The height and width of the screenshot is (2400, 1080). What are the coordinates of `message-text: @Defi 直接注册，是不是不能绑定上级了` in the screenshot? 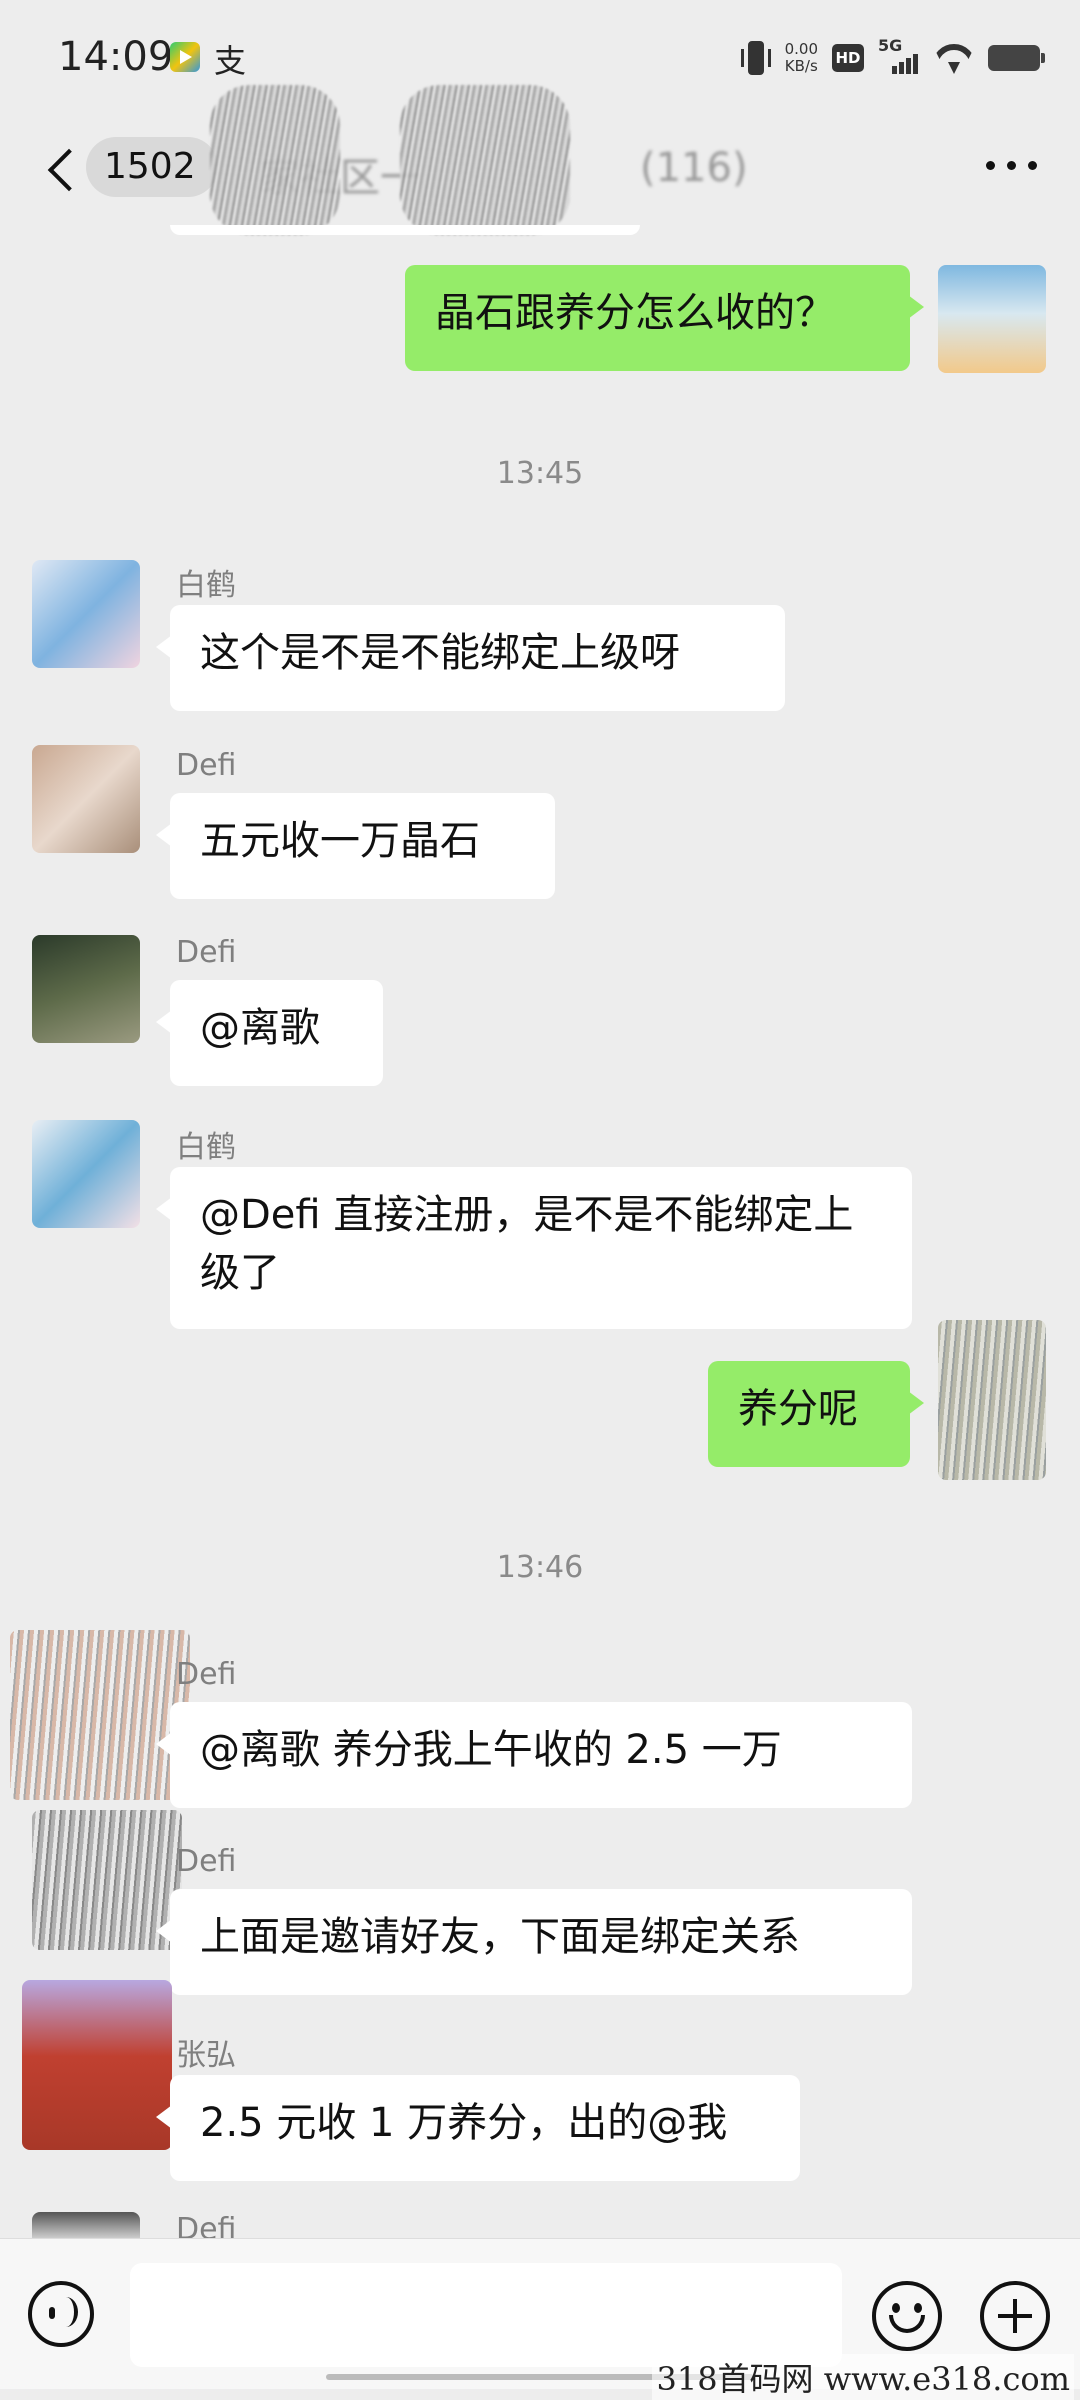 It's located at (527, 1244).